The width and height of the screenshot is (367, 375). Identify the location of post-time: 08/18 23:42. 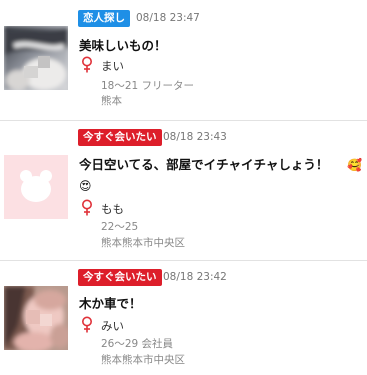
(195, 277).